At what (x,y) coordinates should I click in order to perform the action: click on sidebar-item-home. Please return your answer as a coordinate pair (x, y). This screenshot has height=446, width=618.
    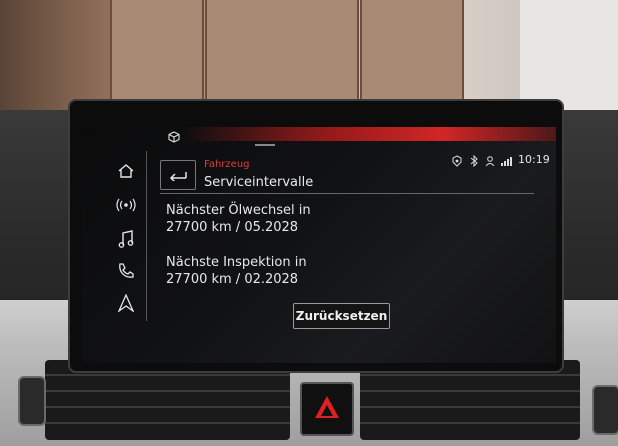
    Looking at the image, I should click on (126, 171).